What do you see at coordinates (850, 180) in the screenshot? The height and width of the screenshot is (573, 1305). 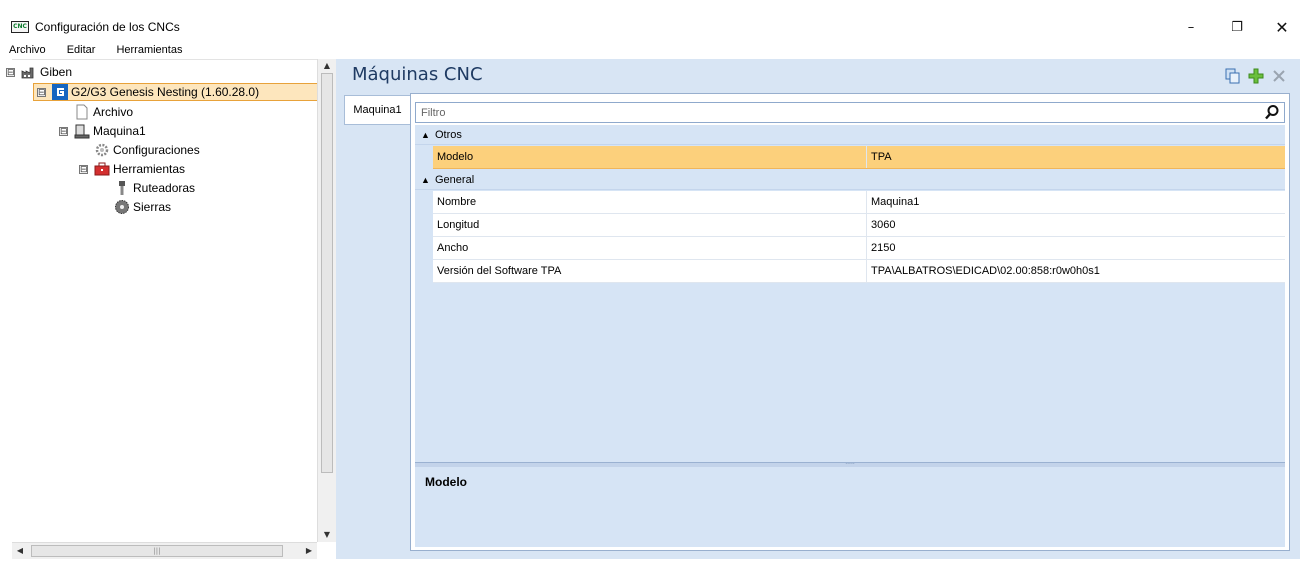 I see `category-general: ▲ General` at bounding box center [850, 180].